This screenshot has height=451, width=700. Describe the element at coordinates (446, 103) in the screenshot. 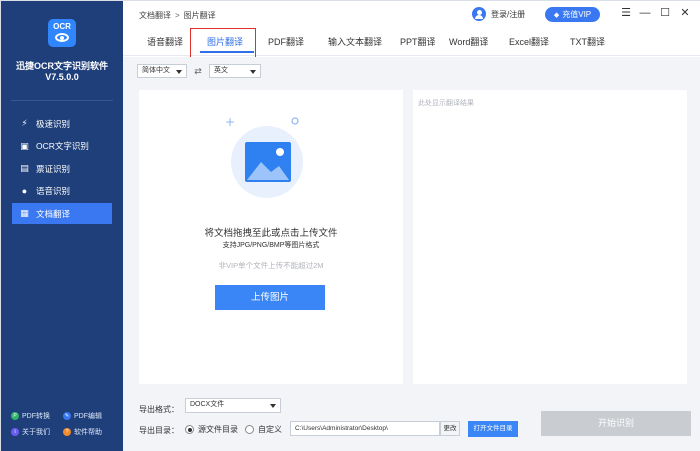

I see `result-placeholder: 此处显示翻译结果` at that location.